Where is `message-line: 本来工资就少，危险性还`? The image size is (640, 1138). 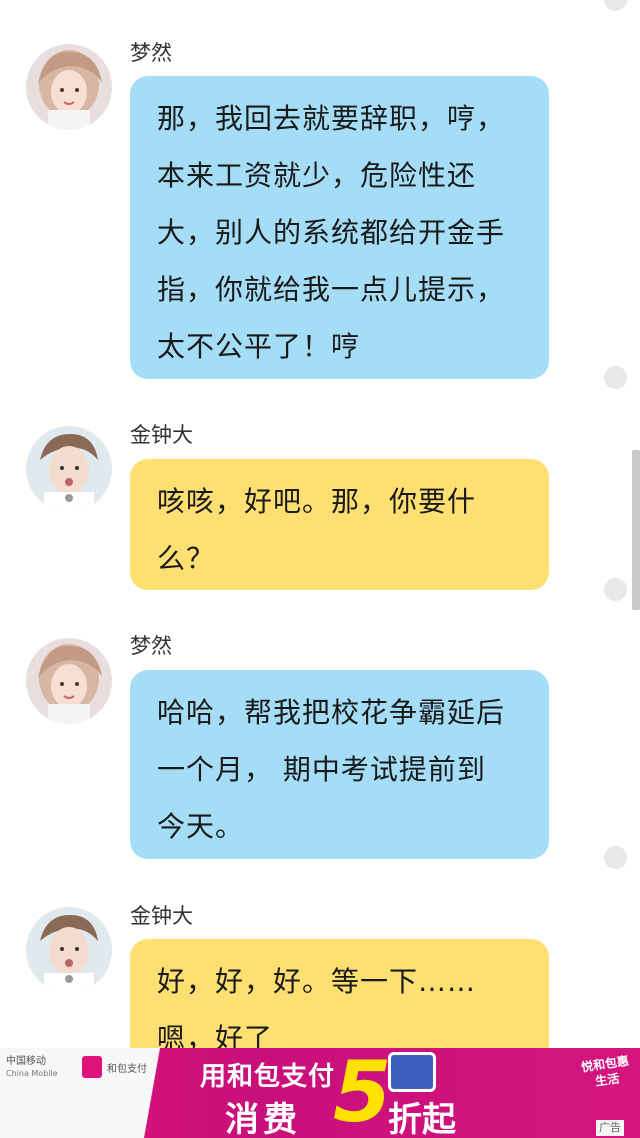
message-line: 本来工资就少，危险性还 is located at coordinates (317, 175).